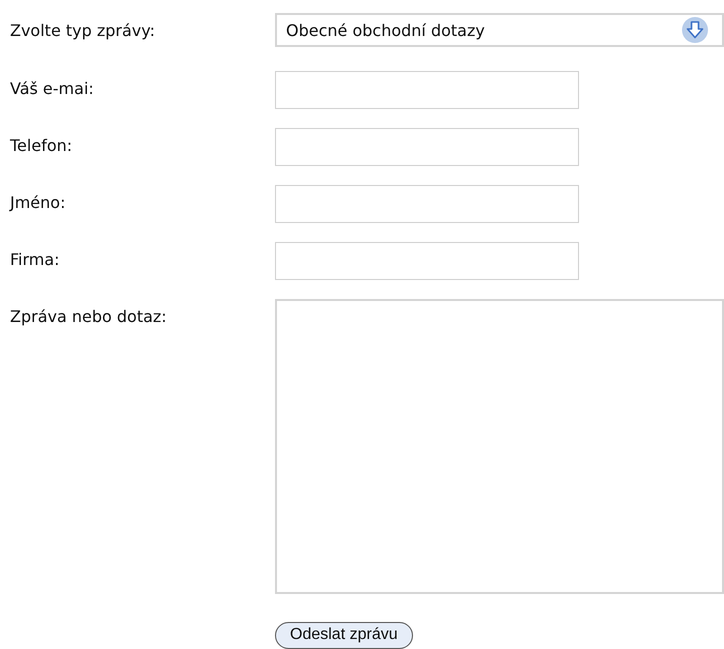 The image size is (724, 649). I want to click on field-label: Telefon:, so click(41, 145).